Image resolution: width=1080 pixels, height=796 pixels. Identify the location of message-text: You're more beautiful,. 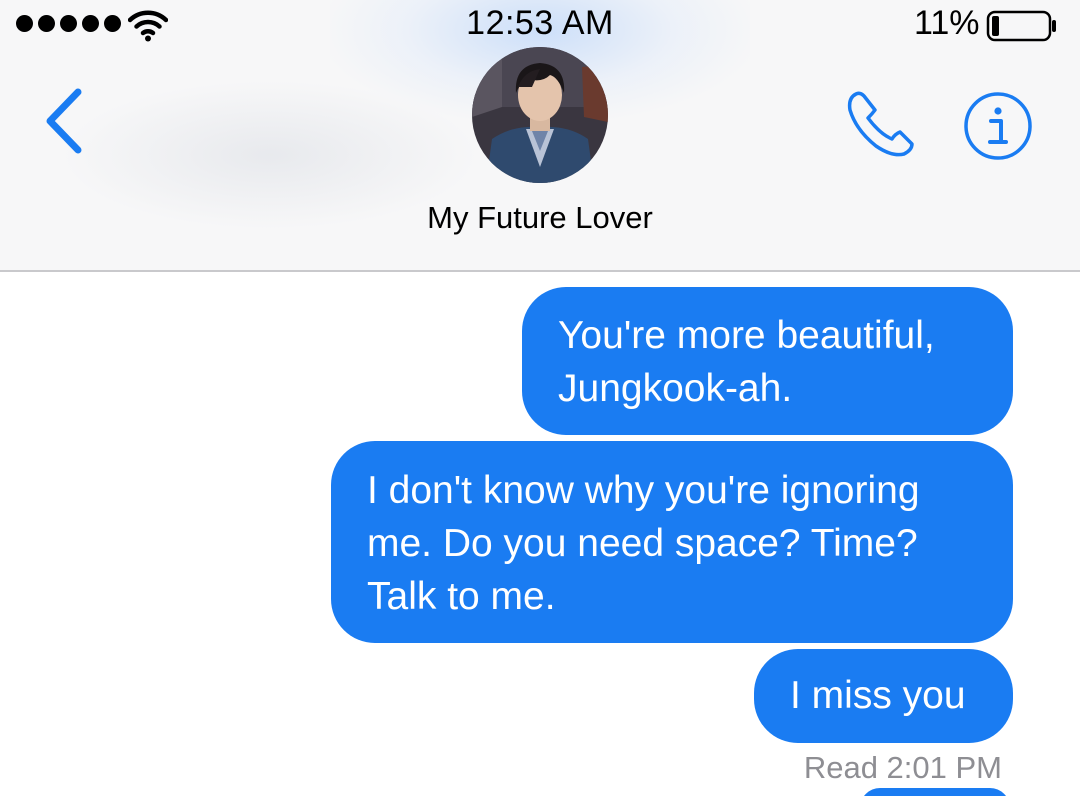
(746, 335).